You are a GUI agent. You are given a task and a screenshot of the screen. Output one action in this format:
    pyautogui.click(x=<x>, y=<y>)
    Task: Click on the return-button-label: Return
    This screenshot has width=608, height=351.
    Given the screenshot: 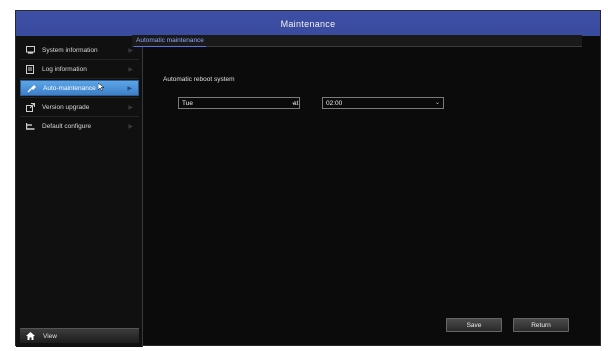 What is the action you would take?
    pyautogui.click(x=541, y=325)
    